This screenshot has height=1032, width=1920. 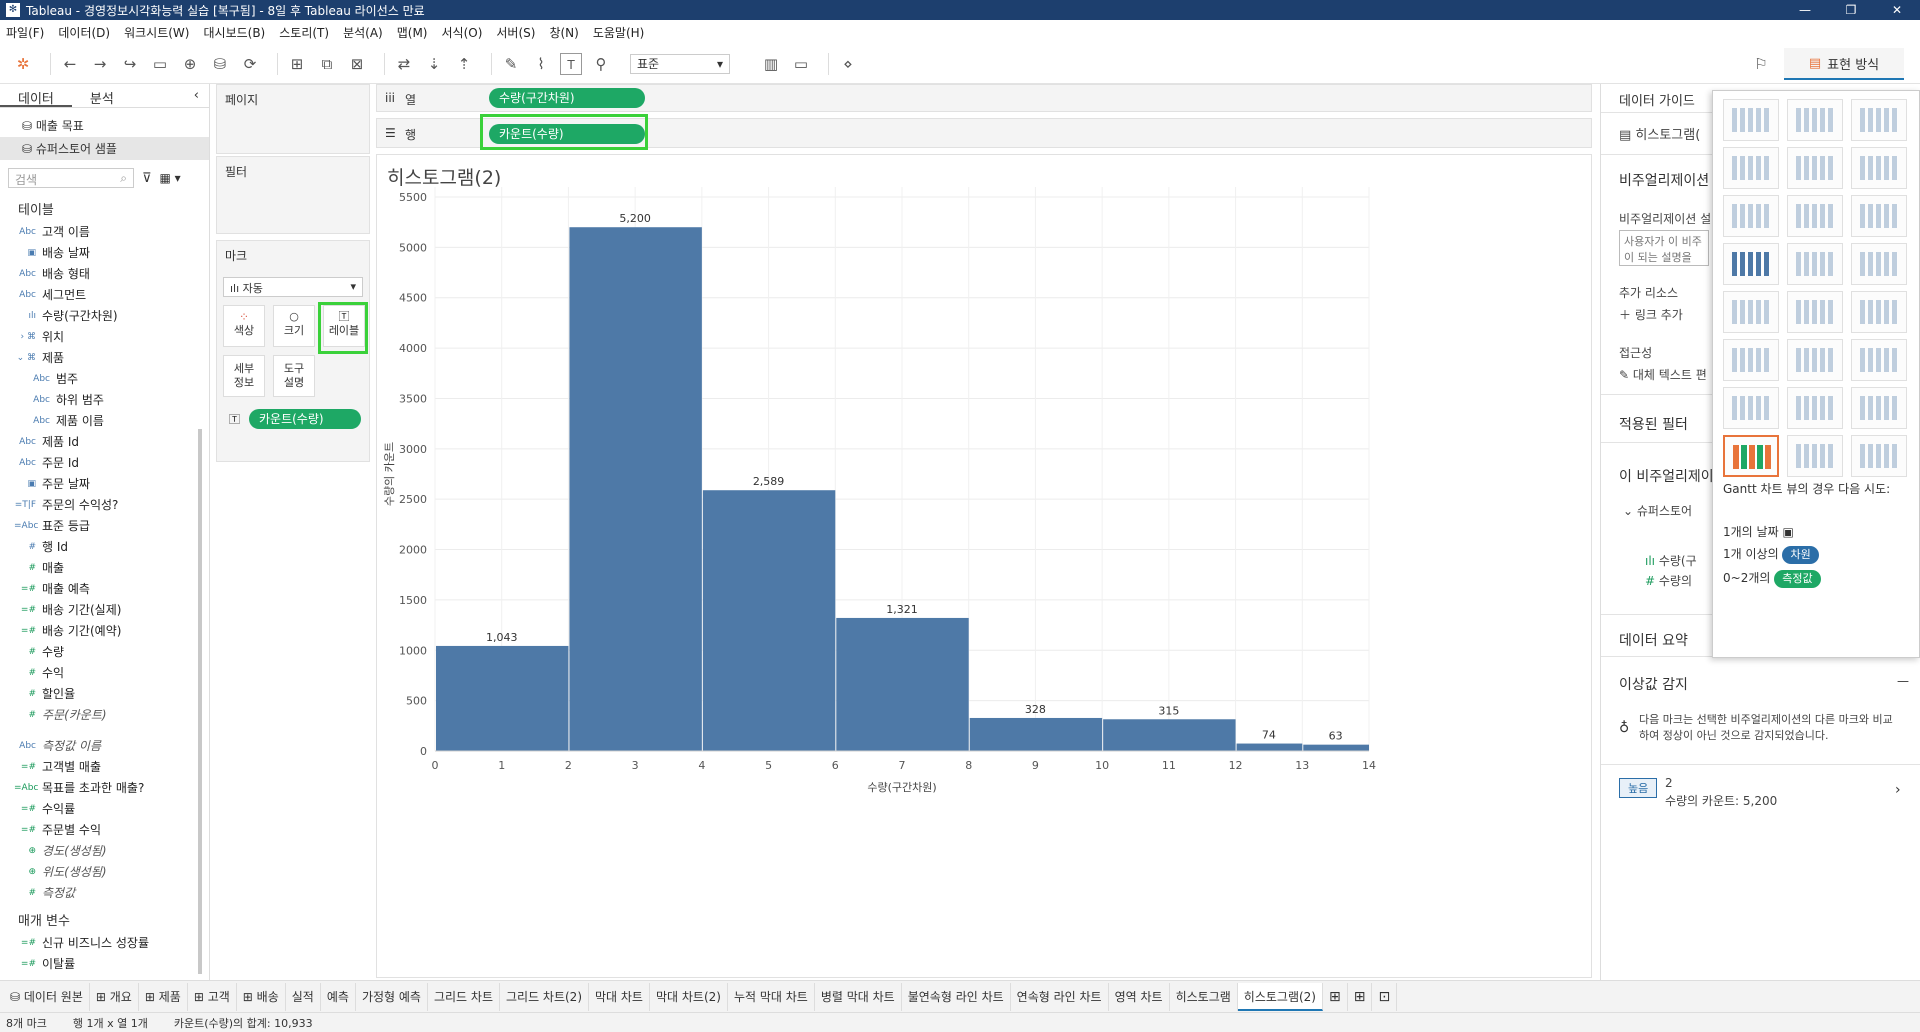 I want to click on menu-item: 워크시트(W), so click(x=156, y=32).